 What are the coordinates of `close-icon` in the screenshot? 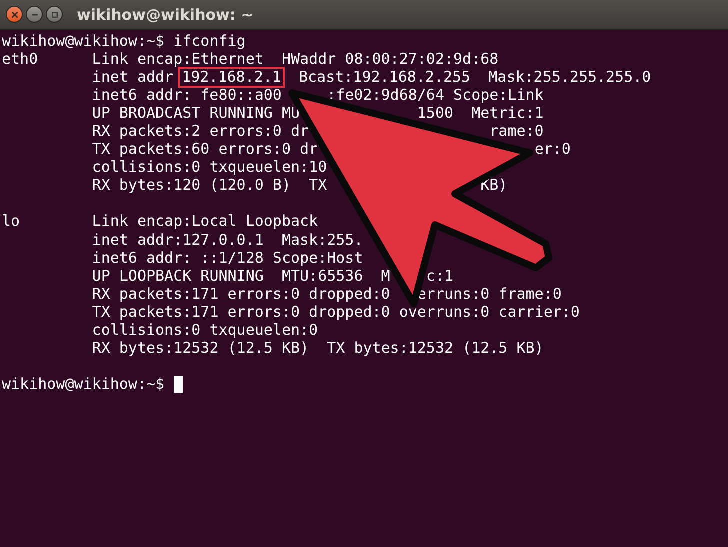 It's located at (14, 14).